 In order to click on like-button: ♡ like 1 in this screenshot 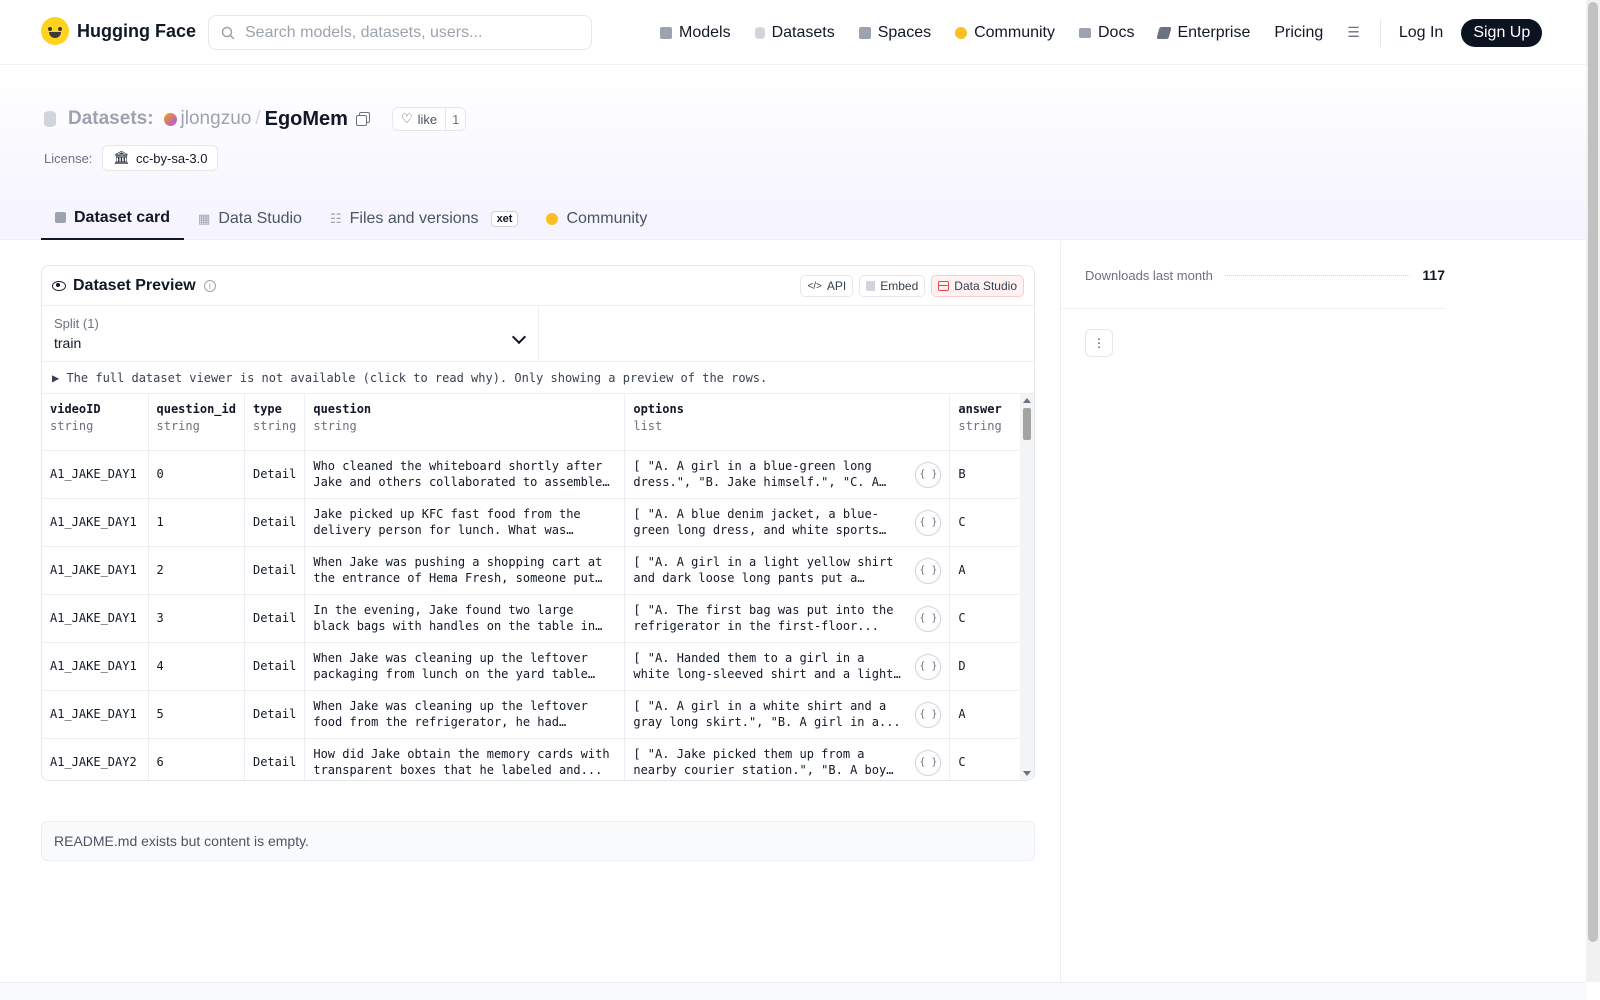, I will do `click(429, 119)`.